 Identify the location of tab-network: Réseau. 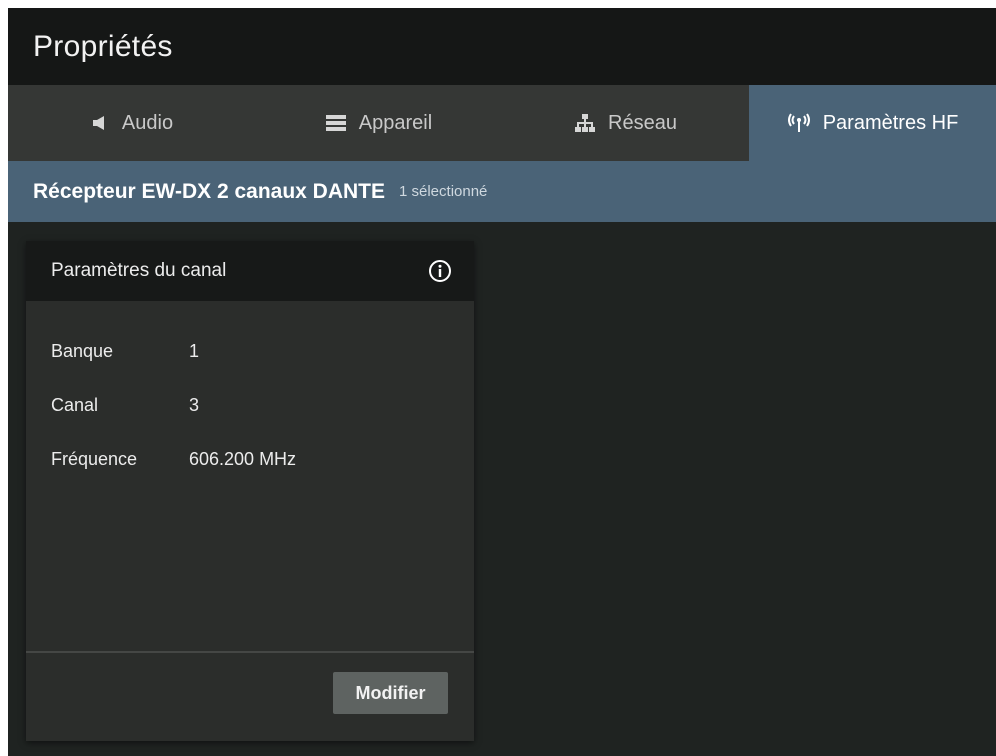
(625, 123).